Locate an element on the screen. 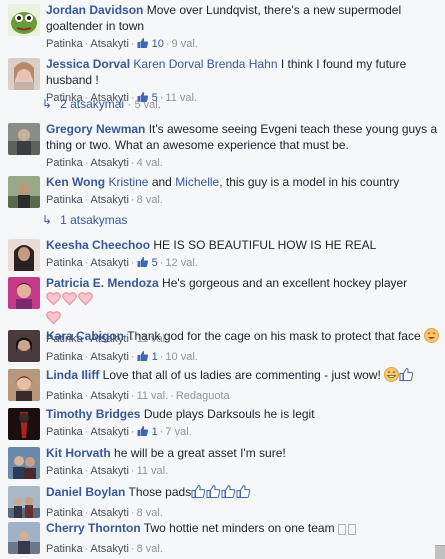 This screenshot has height=559, width=445. like-count: 5 is located at coordinates (147, 263).